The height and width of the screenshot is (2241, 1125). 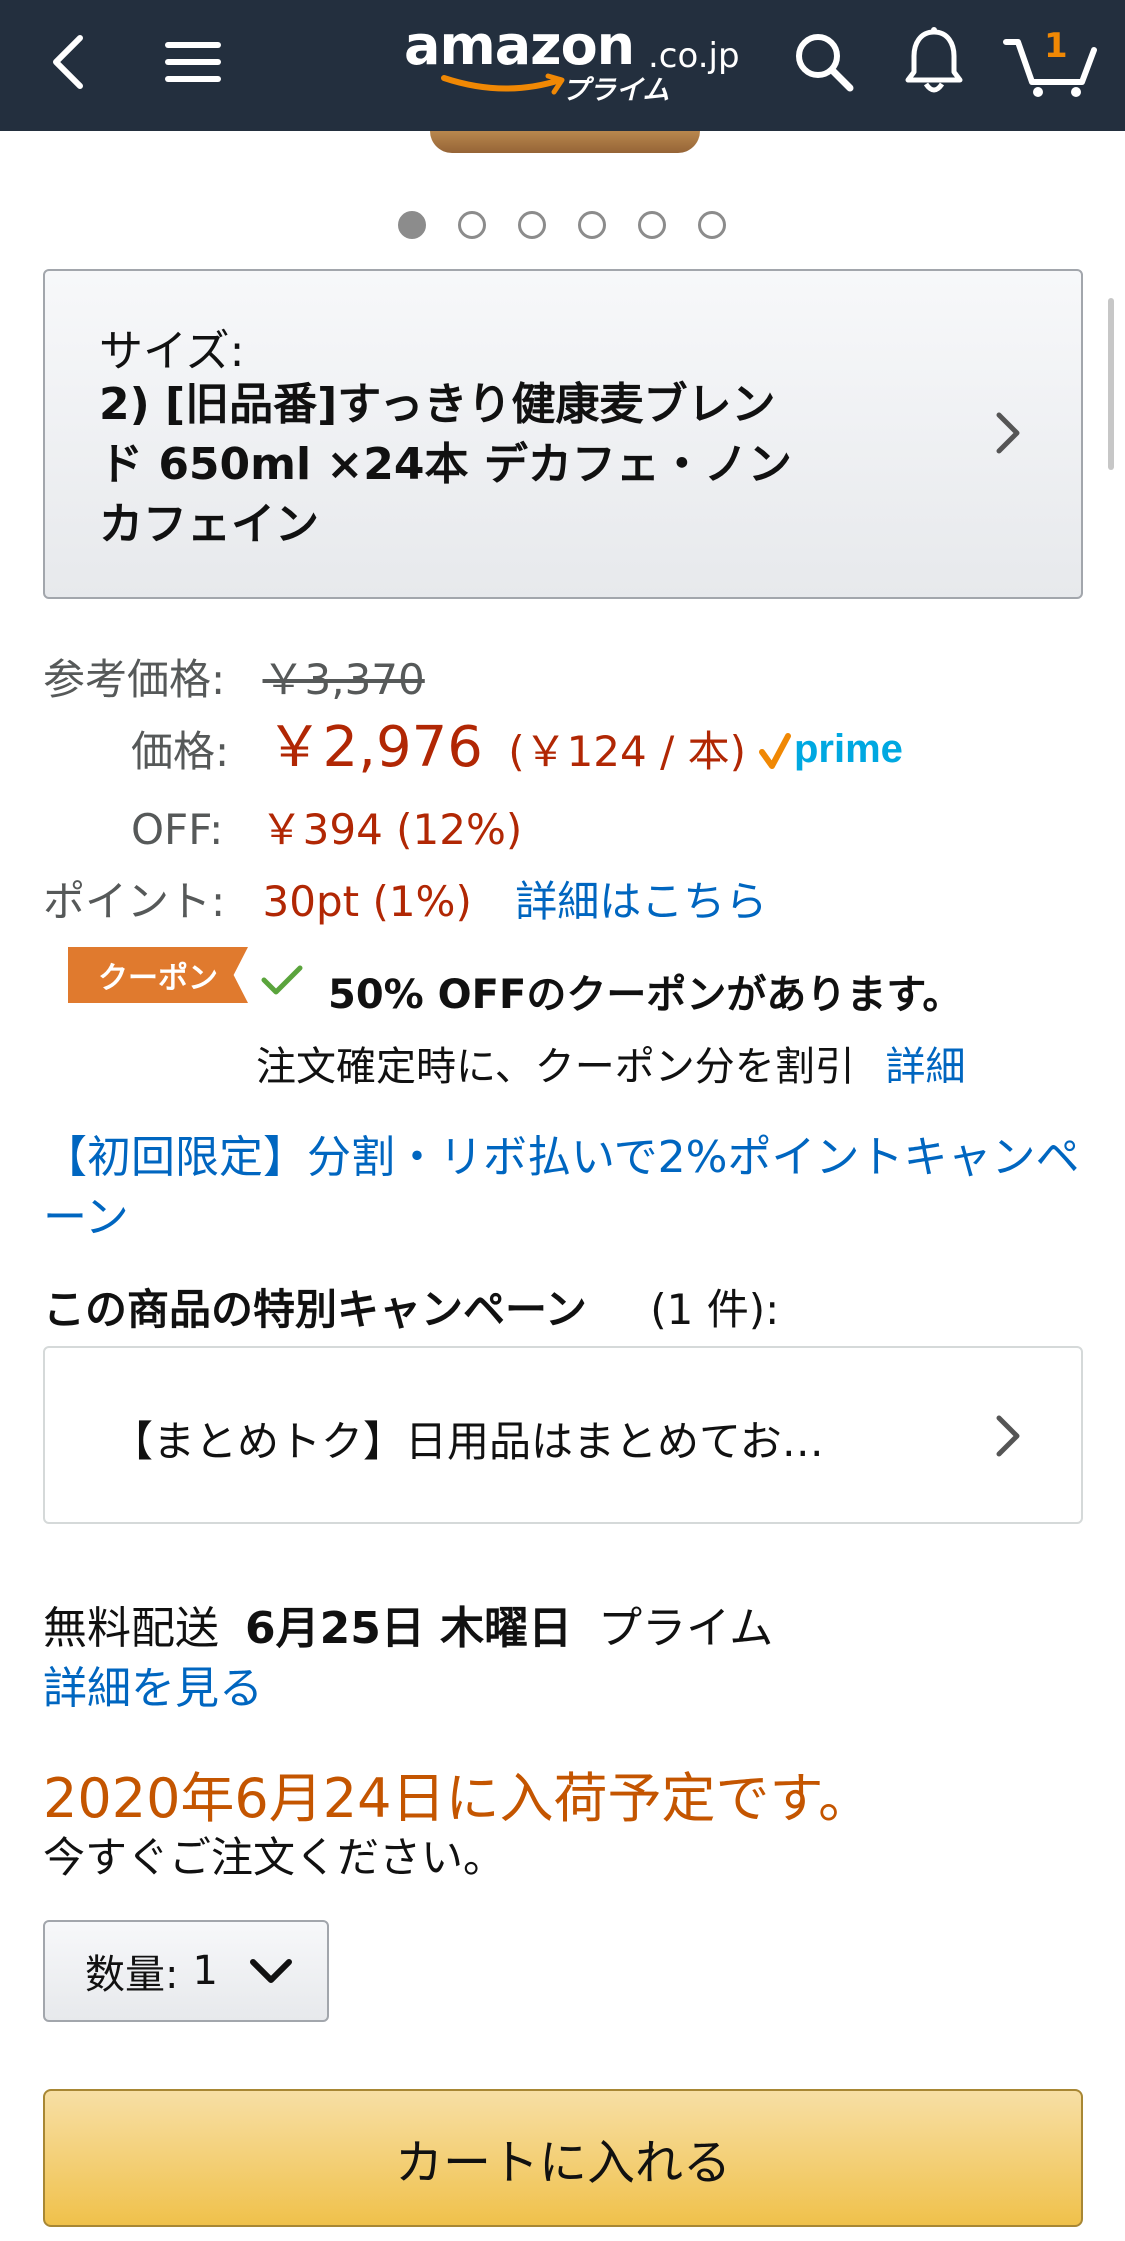 What do you see at coordinates (616, 90) in the screenshot?
I see `logo-prime: プライム` at bounding box center [616, 90].